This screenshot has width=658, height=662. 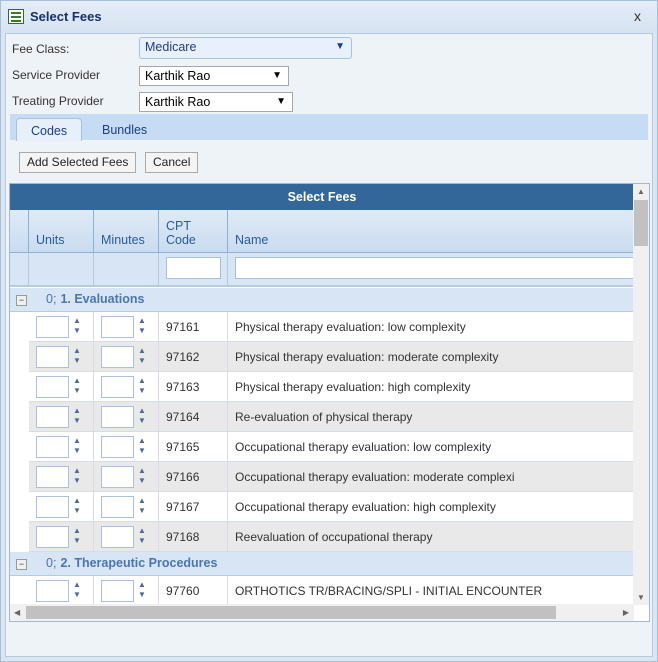 I want to click on horizontal-scrollbar: ◀ ▶, so click(x=322, y=612).